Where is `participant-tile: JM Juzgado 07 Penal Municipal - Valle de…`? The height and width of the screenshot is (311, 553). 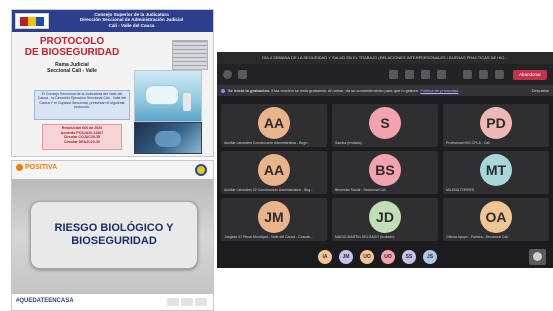
participant-tile: JM Juzgado 07 Penal Municipal - Valle de… is located at coordinates (274, 219).